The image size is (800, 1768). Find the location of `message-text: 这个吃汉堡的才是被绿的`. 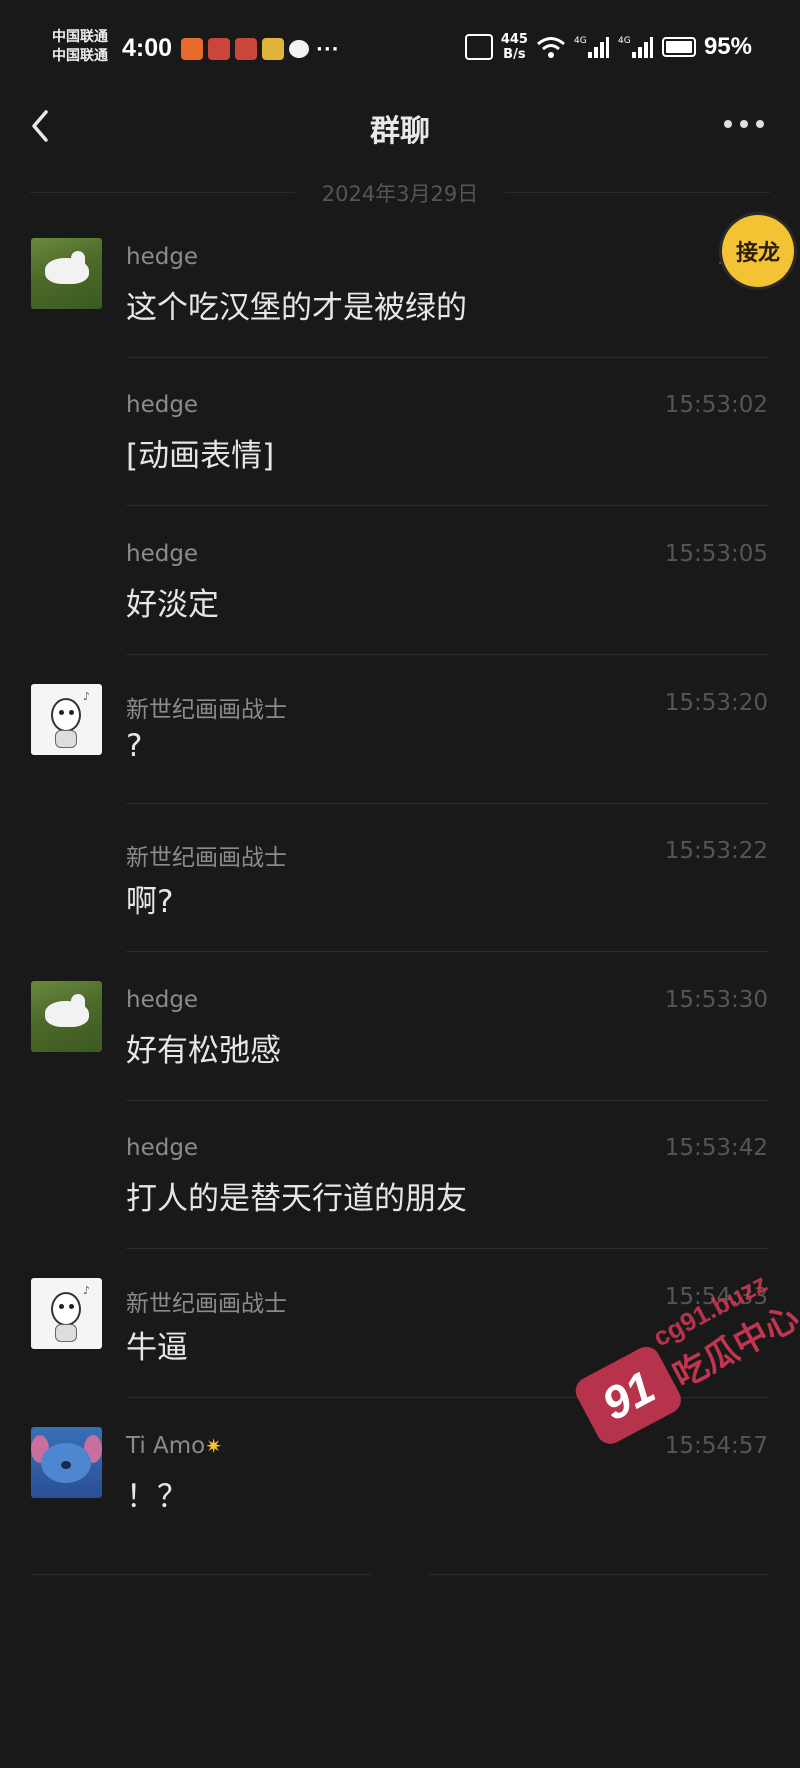

message-text: 这个吃汉堡的才是被绿的 is located at coordinates (296, 304).